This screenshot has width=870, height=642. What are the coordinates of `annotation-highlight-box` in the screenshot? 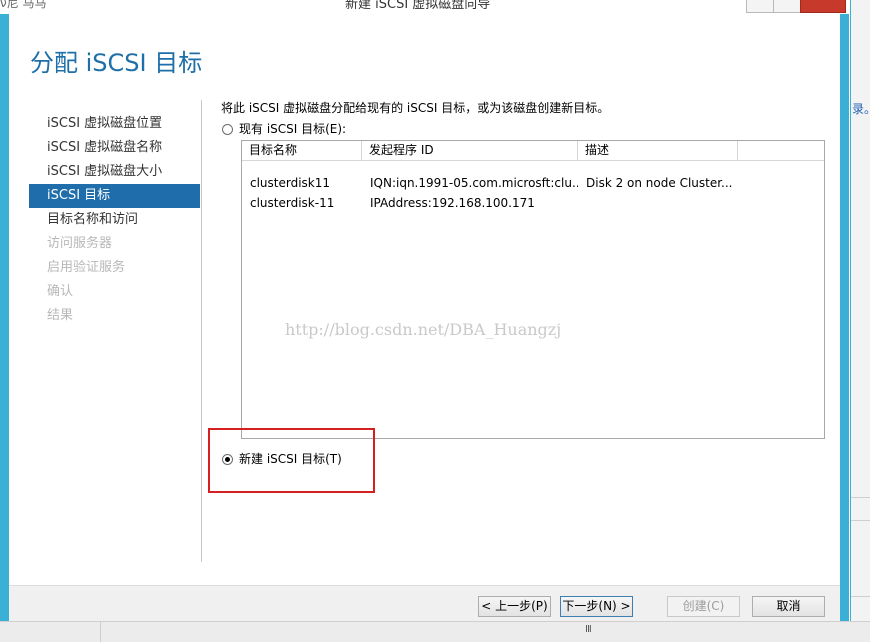 It's located at (291, 460).